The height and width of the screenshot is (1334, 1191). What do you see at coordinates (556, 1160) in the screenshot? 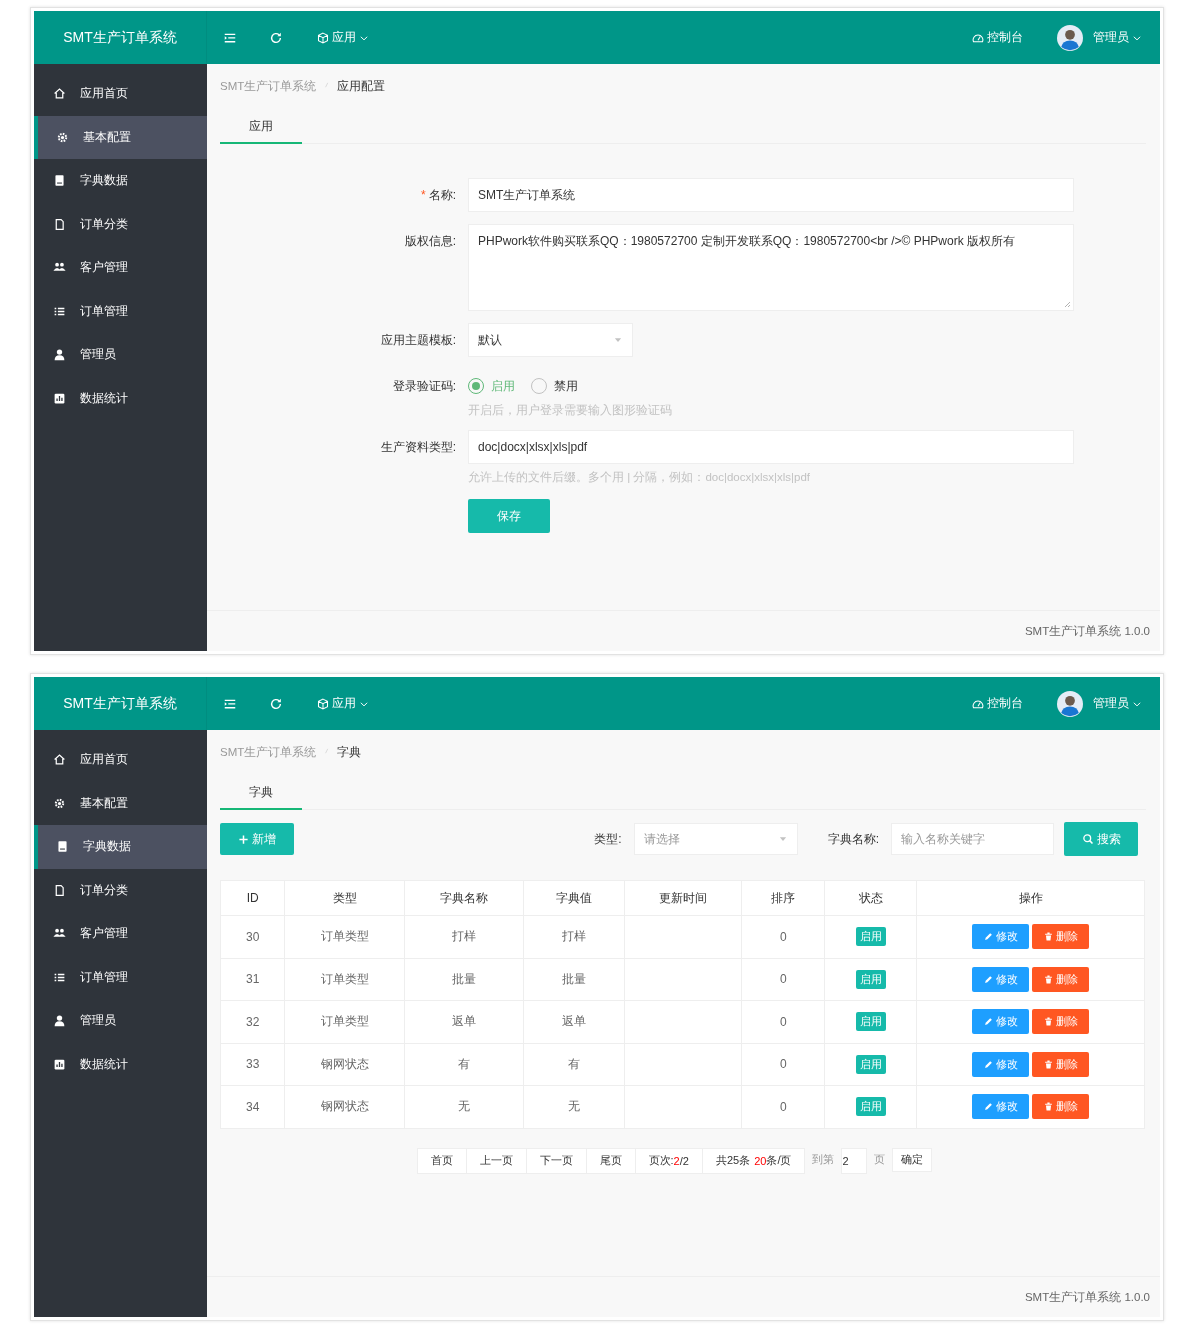
I see `page-link: 下一页` at bounding box center [556, 1160].